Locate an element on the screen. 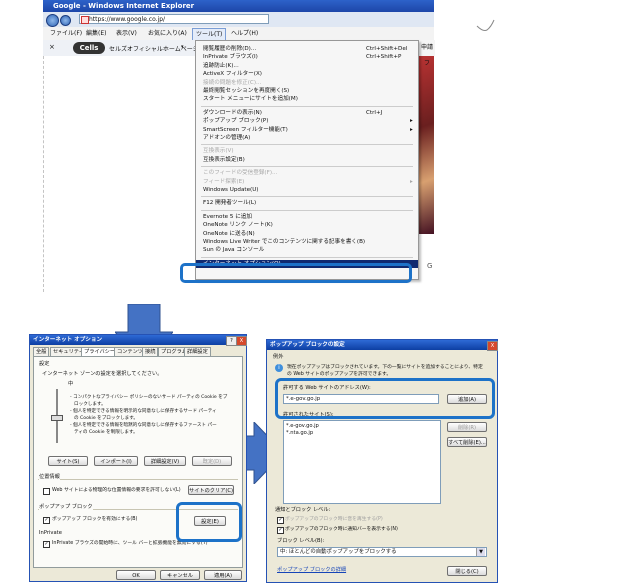  menu-edit: 編集(E) is located at coordinates (96, 33).